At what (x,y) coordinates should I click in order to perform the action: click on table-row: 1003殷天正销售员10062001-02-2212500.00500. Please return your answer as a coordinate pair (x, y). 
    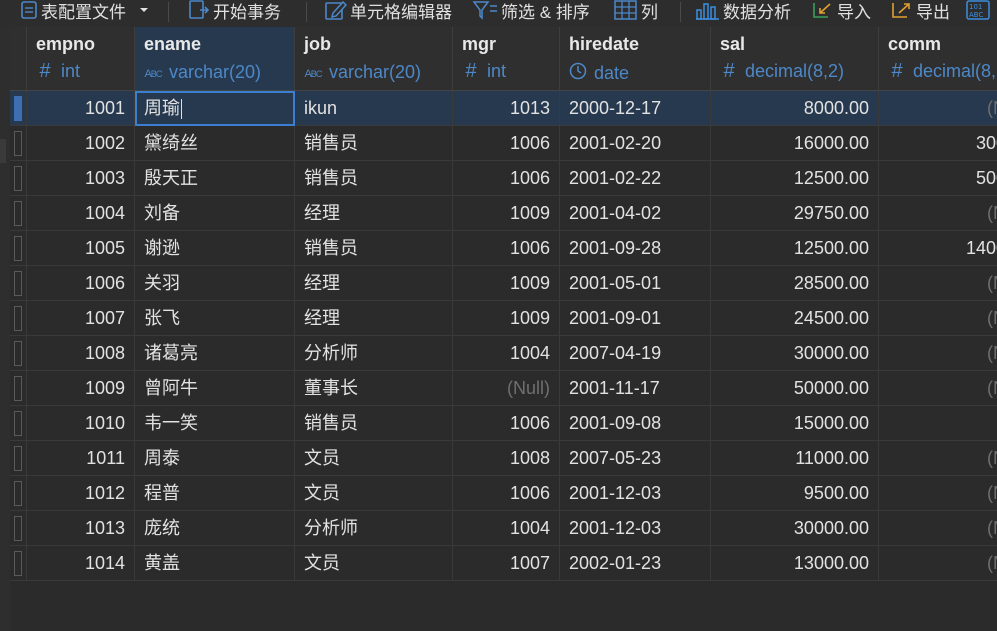
    Looking at the image, I should click on (503, 178).